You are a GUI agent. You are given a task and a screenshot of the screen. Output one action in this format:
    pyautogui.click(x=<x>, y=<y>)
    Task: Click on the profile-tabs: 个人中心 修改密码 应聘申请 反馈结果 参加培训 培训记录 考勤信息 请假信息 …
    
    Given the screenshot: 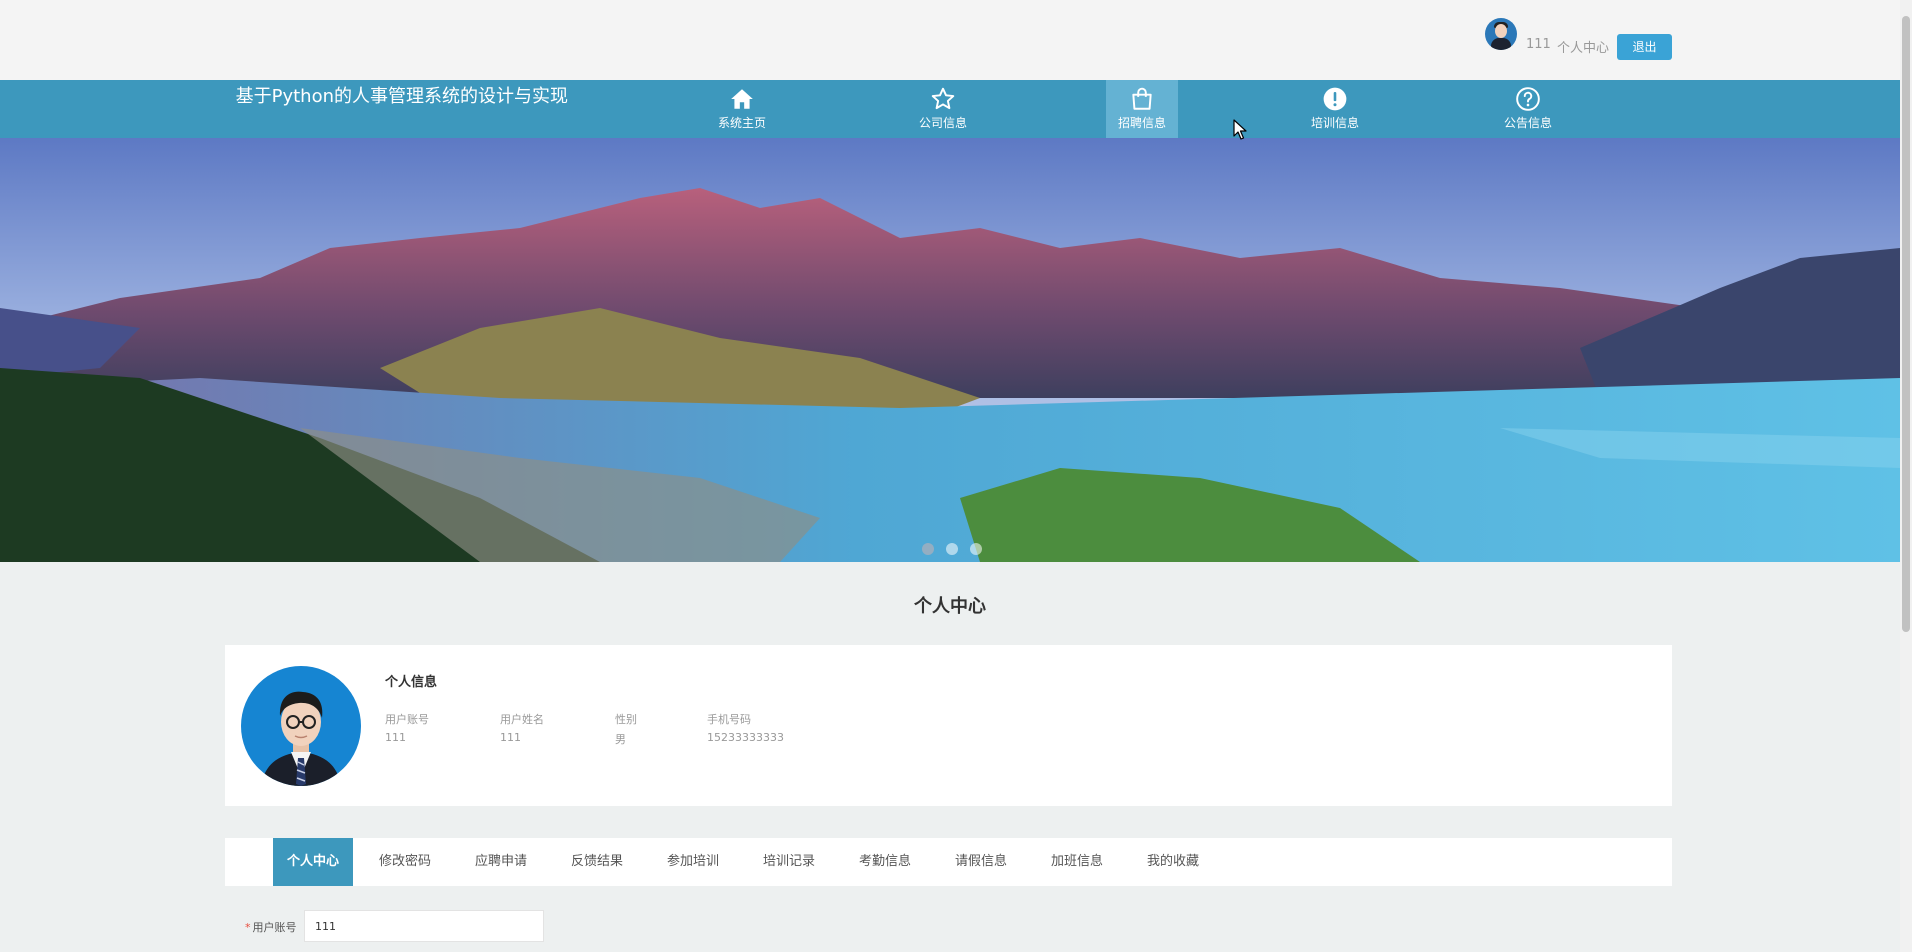 What is the action you would take?
    pyautogui.click(x=948, y=862)
    